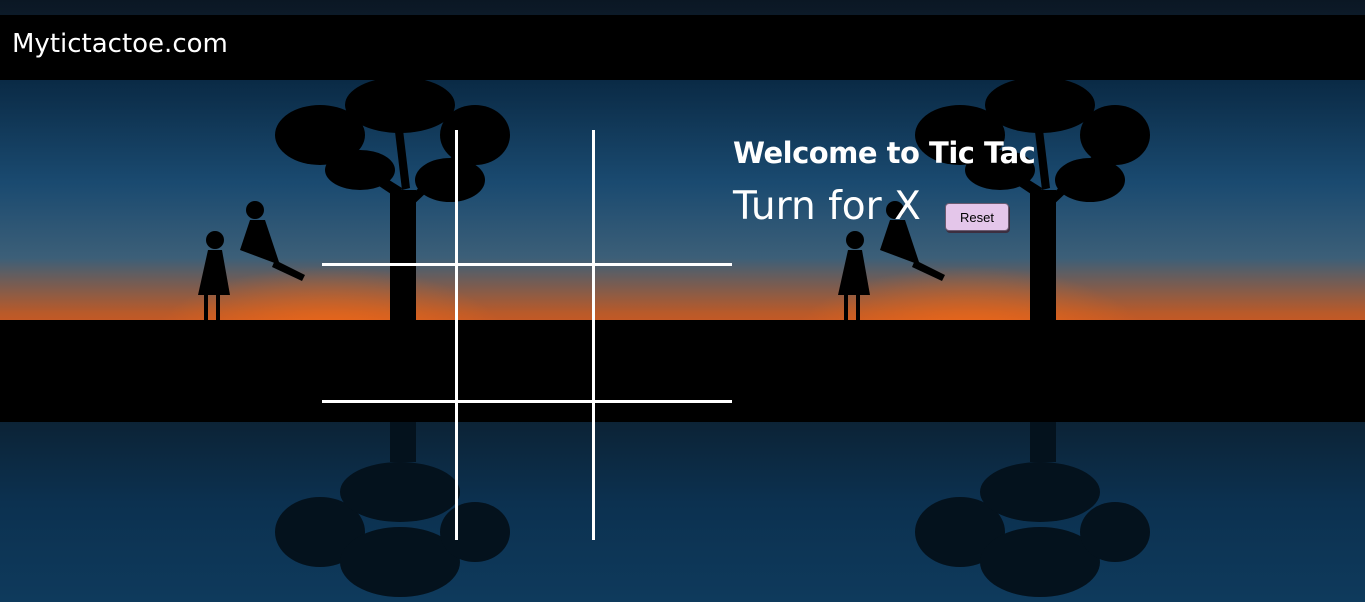  What do you see at coordinates (1032, 509) in the screenshot?
I see `tree-reflection-right` at bounding box center [1032, 509].